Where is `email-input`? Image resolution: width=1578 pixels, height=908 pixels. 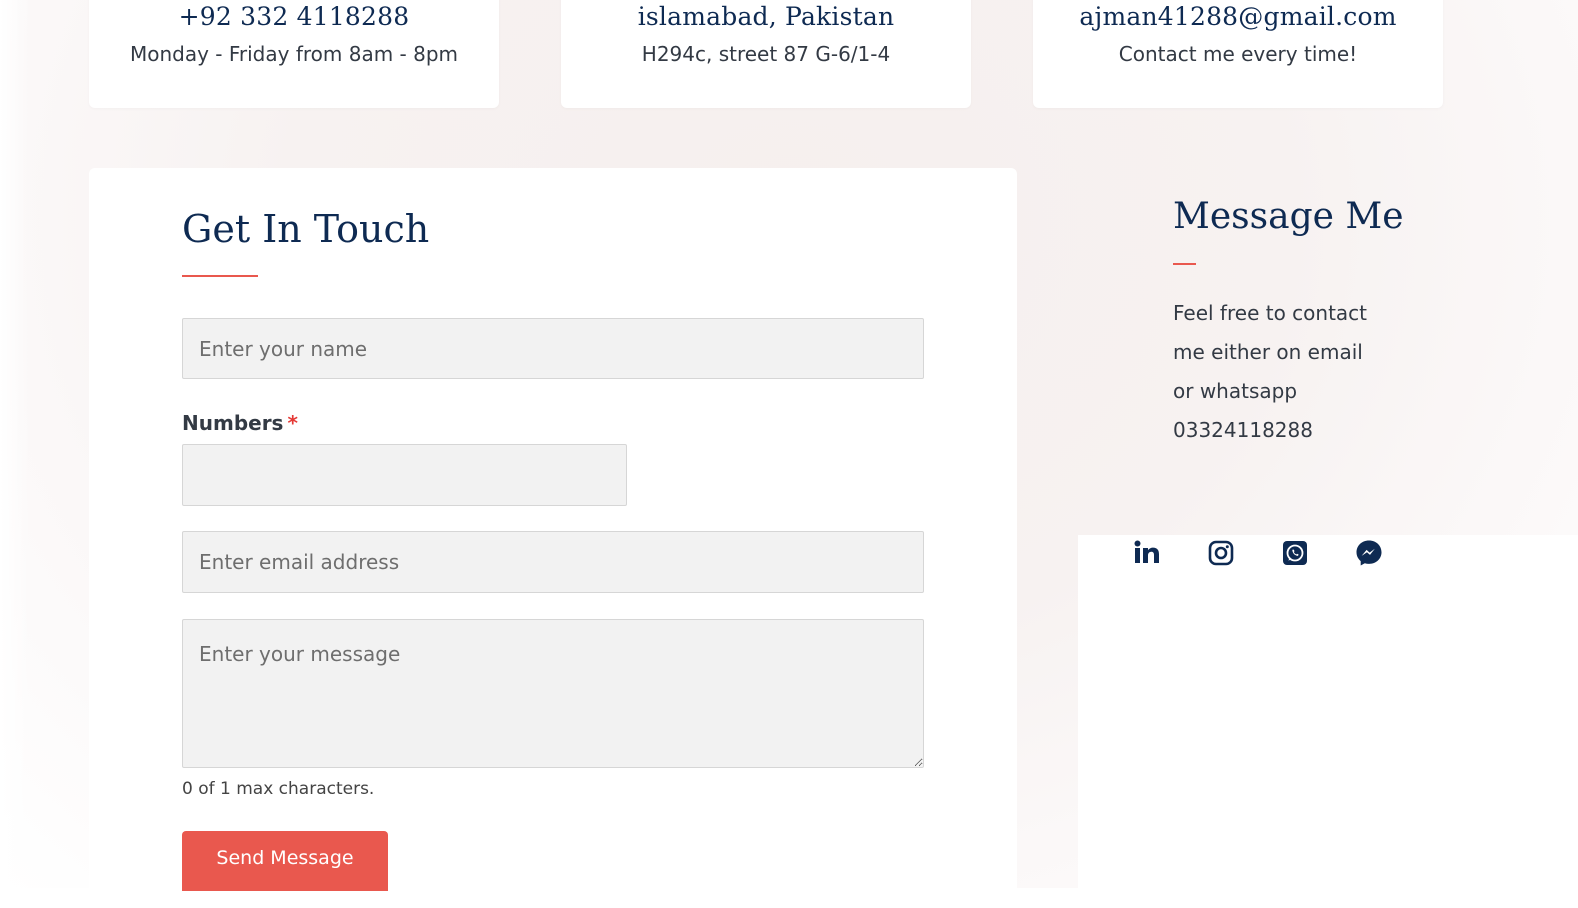
email-input is located at coordinates (553, 562).